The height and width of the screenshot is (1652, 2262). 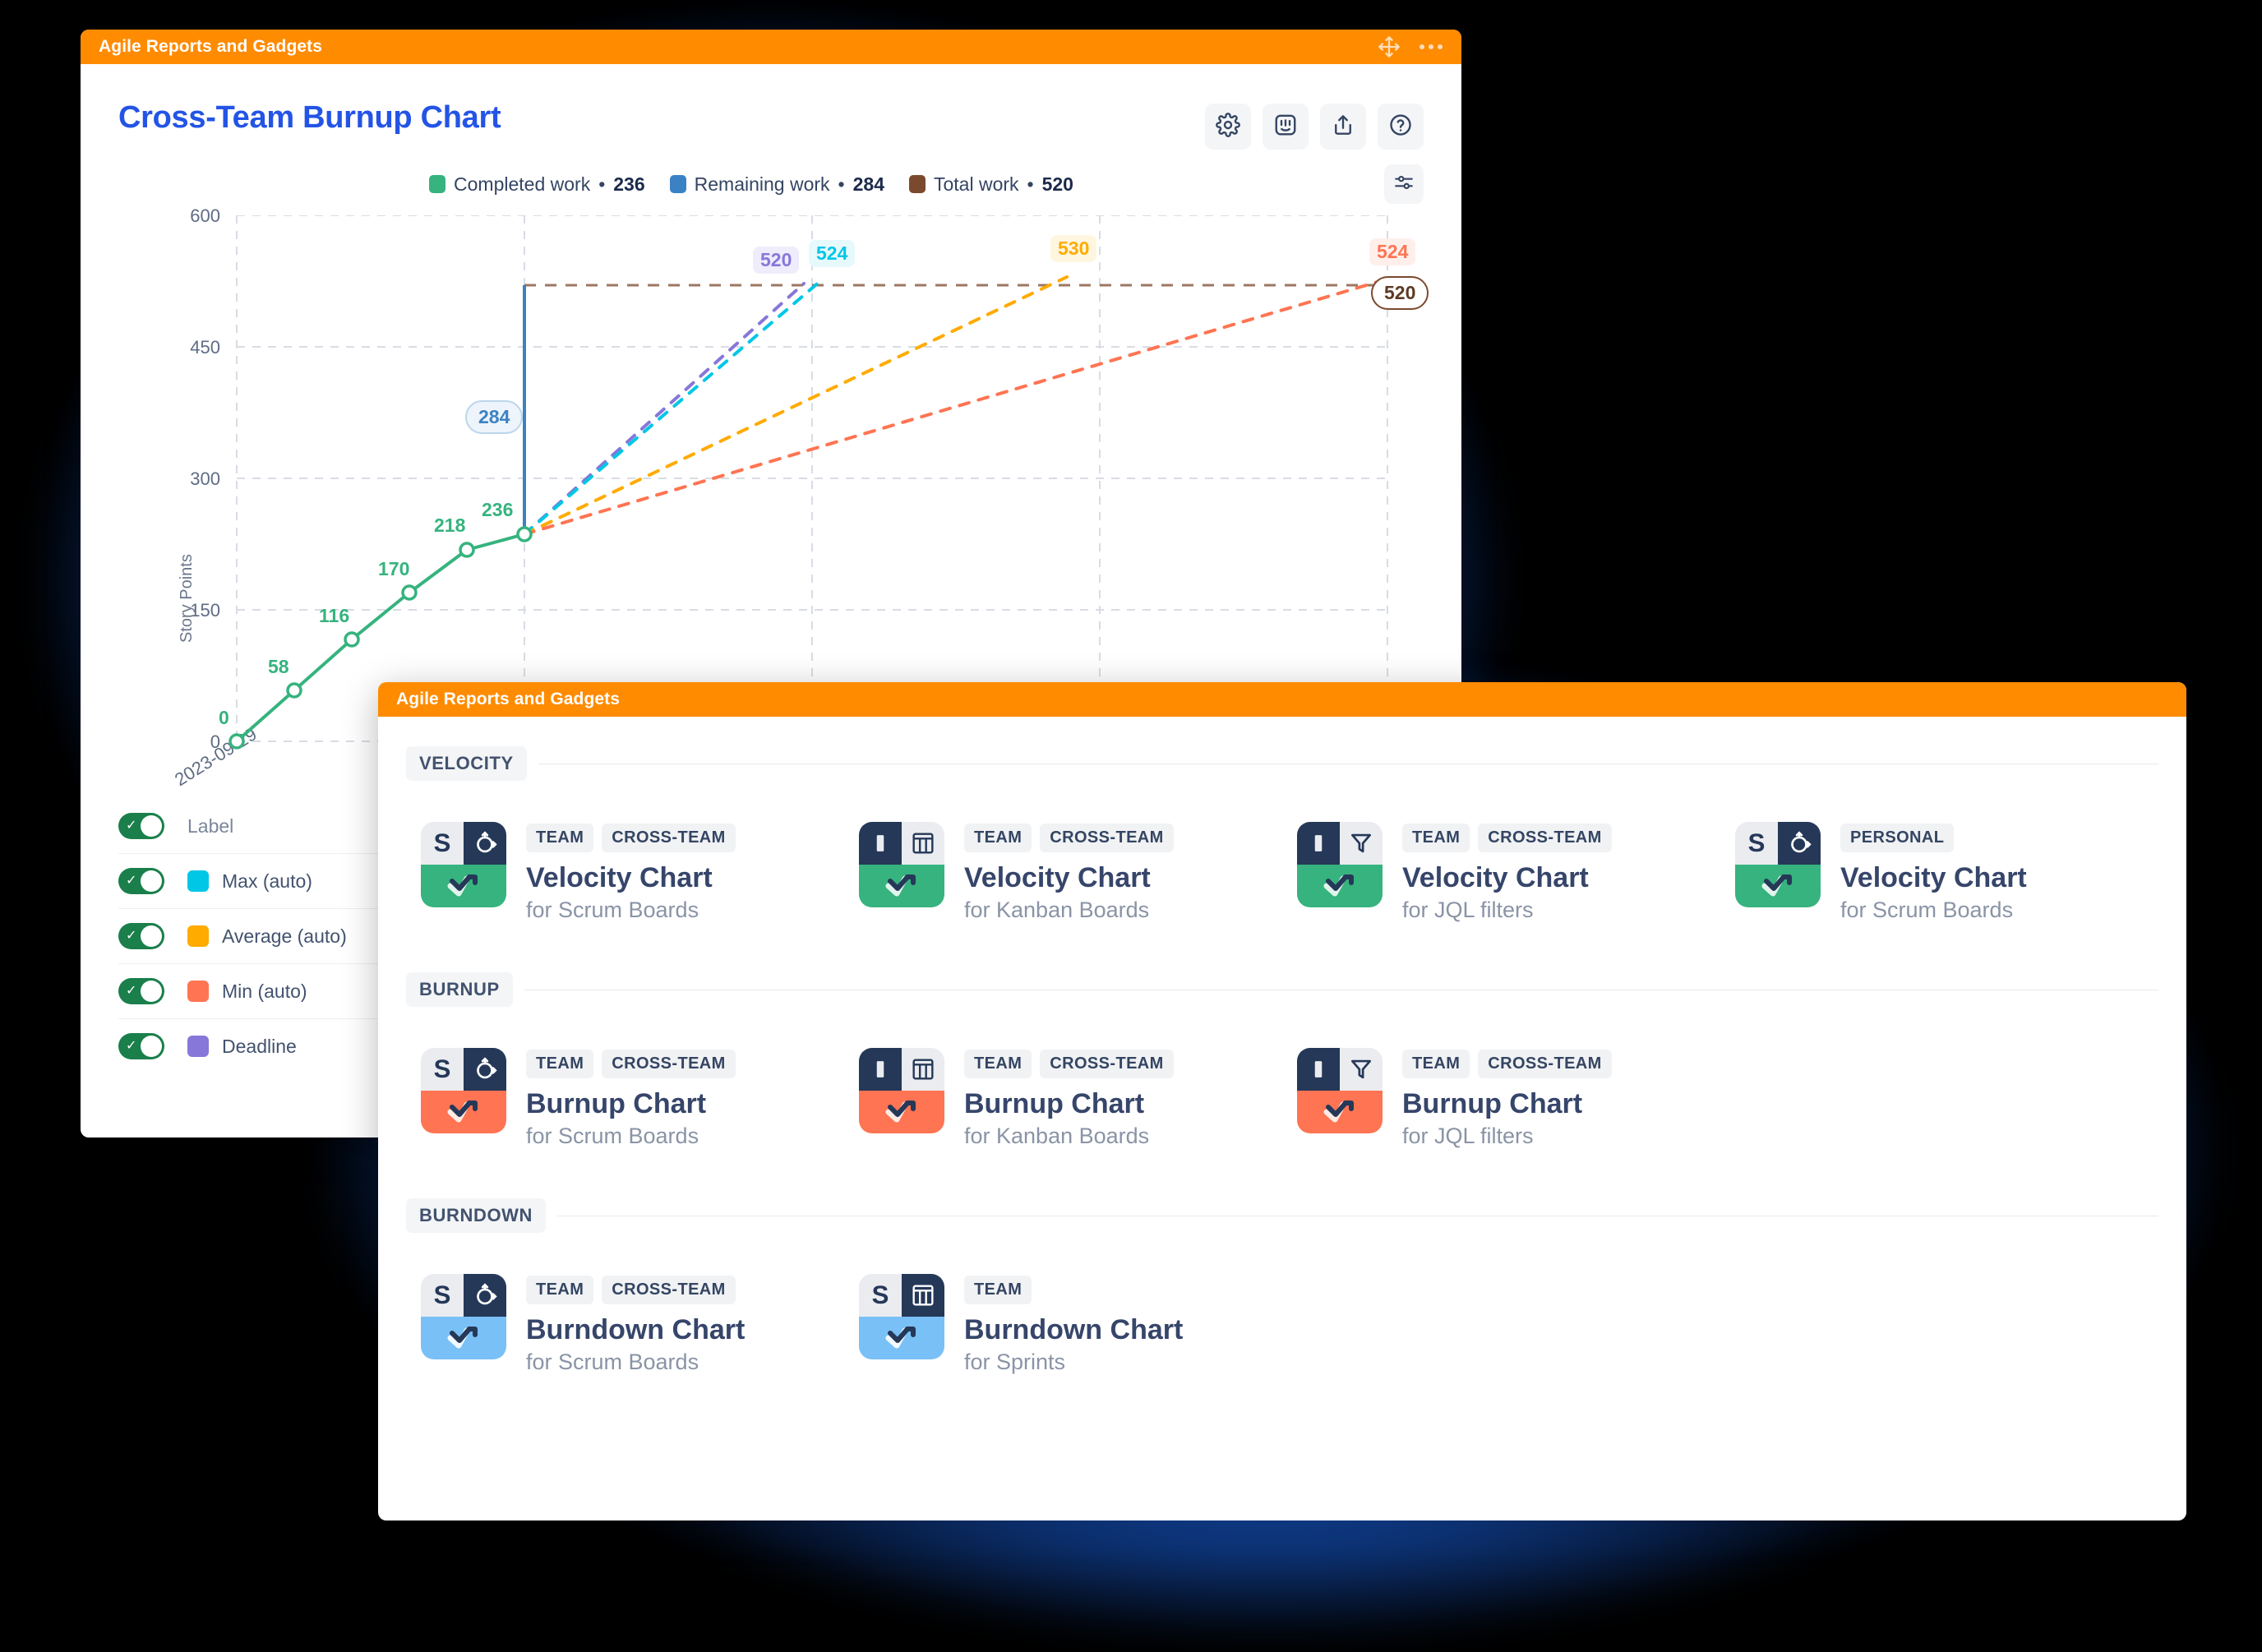 I want to click on help-button, so click(x=1401, y=127).